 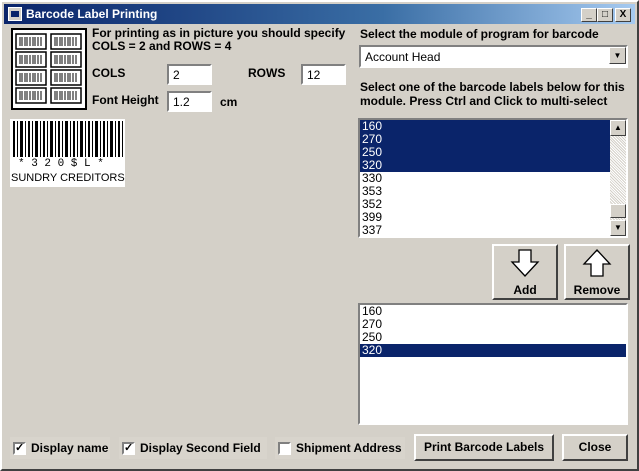 I want to click on display-name-checkbox: ✓ Display name, so click(x=60, y=448).